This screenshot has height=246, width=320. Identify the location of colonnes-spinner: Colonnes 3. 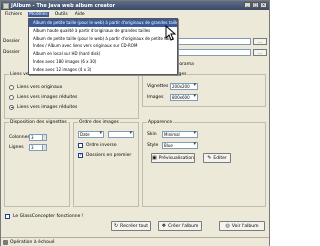
(28, 137).